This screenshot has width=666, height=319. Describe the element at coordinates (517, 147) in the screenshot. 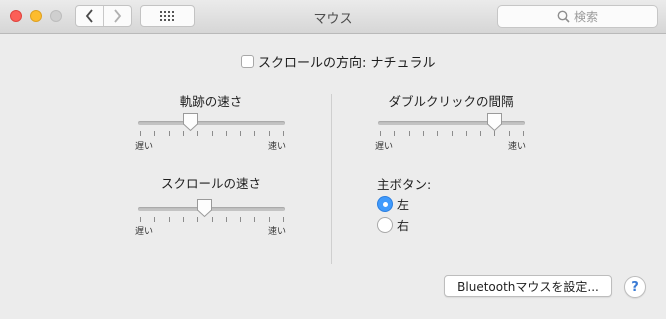

I see `double-click-speed-max-label: 速い` at that location.